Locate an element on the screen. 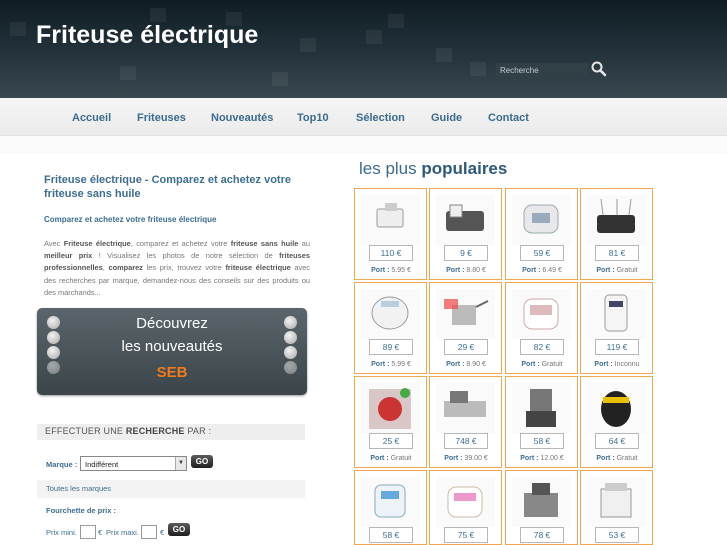 The width and height of the screenshot is (727, 545). product-price: 89 € is located at coordinates (391, 347).